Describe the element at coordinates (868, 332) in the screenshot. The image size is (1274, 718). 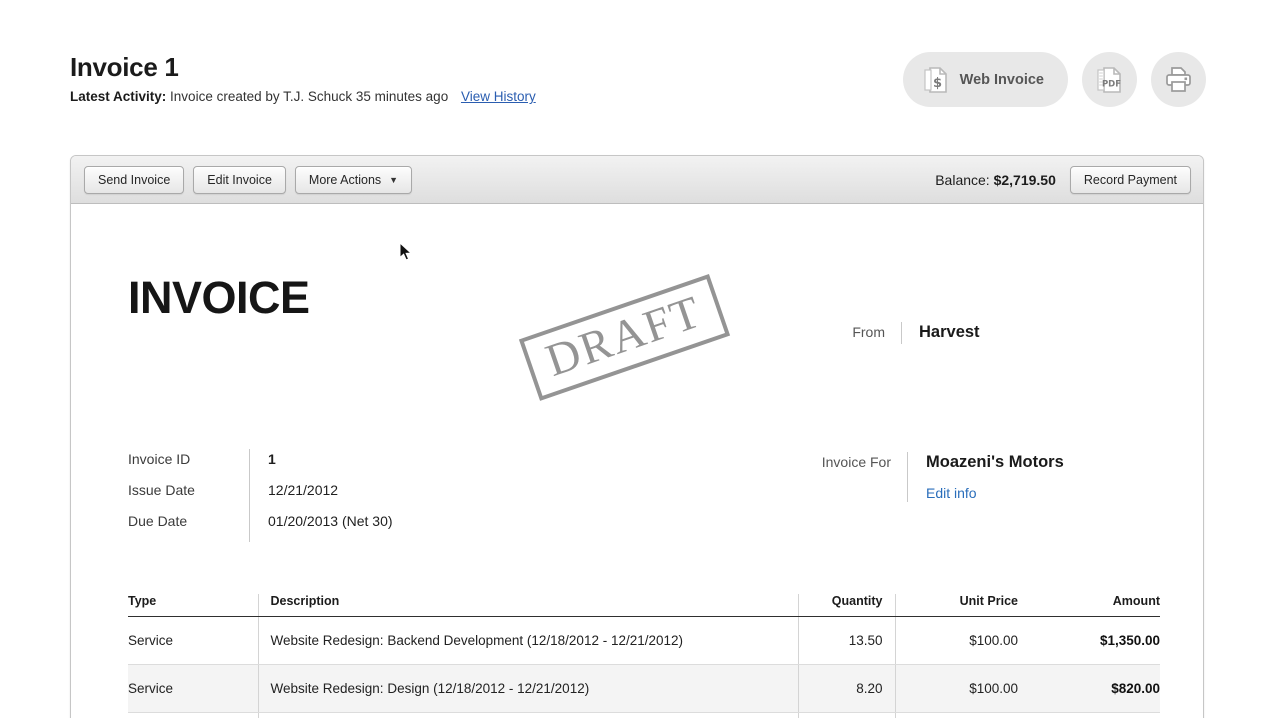
I see `from-label: From` at that location.